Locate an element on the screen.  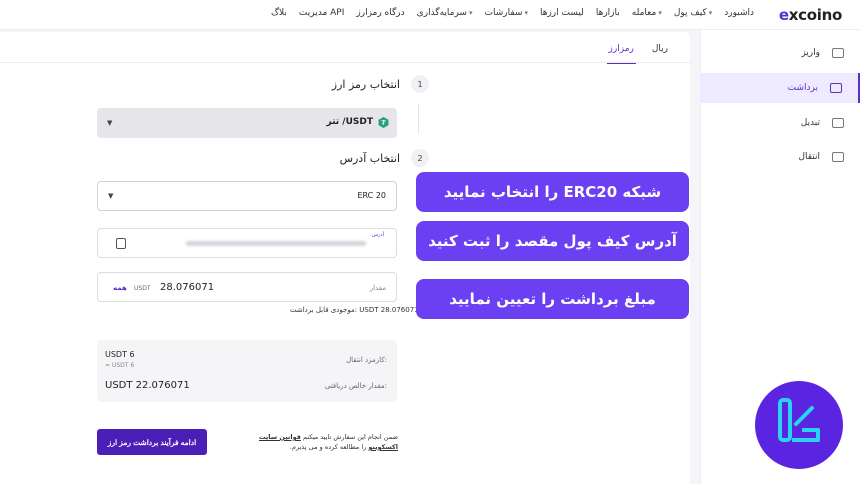
address-value-blurred is located at coordinates (276, 243).